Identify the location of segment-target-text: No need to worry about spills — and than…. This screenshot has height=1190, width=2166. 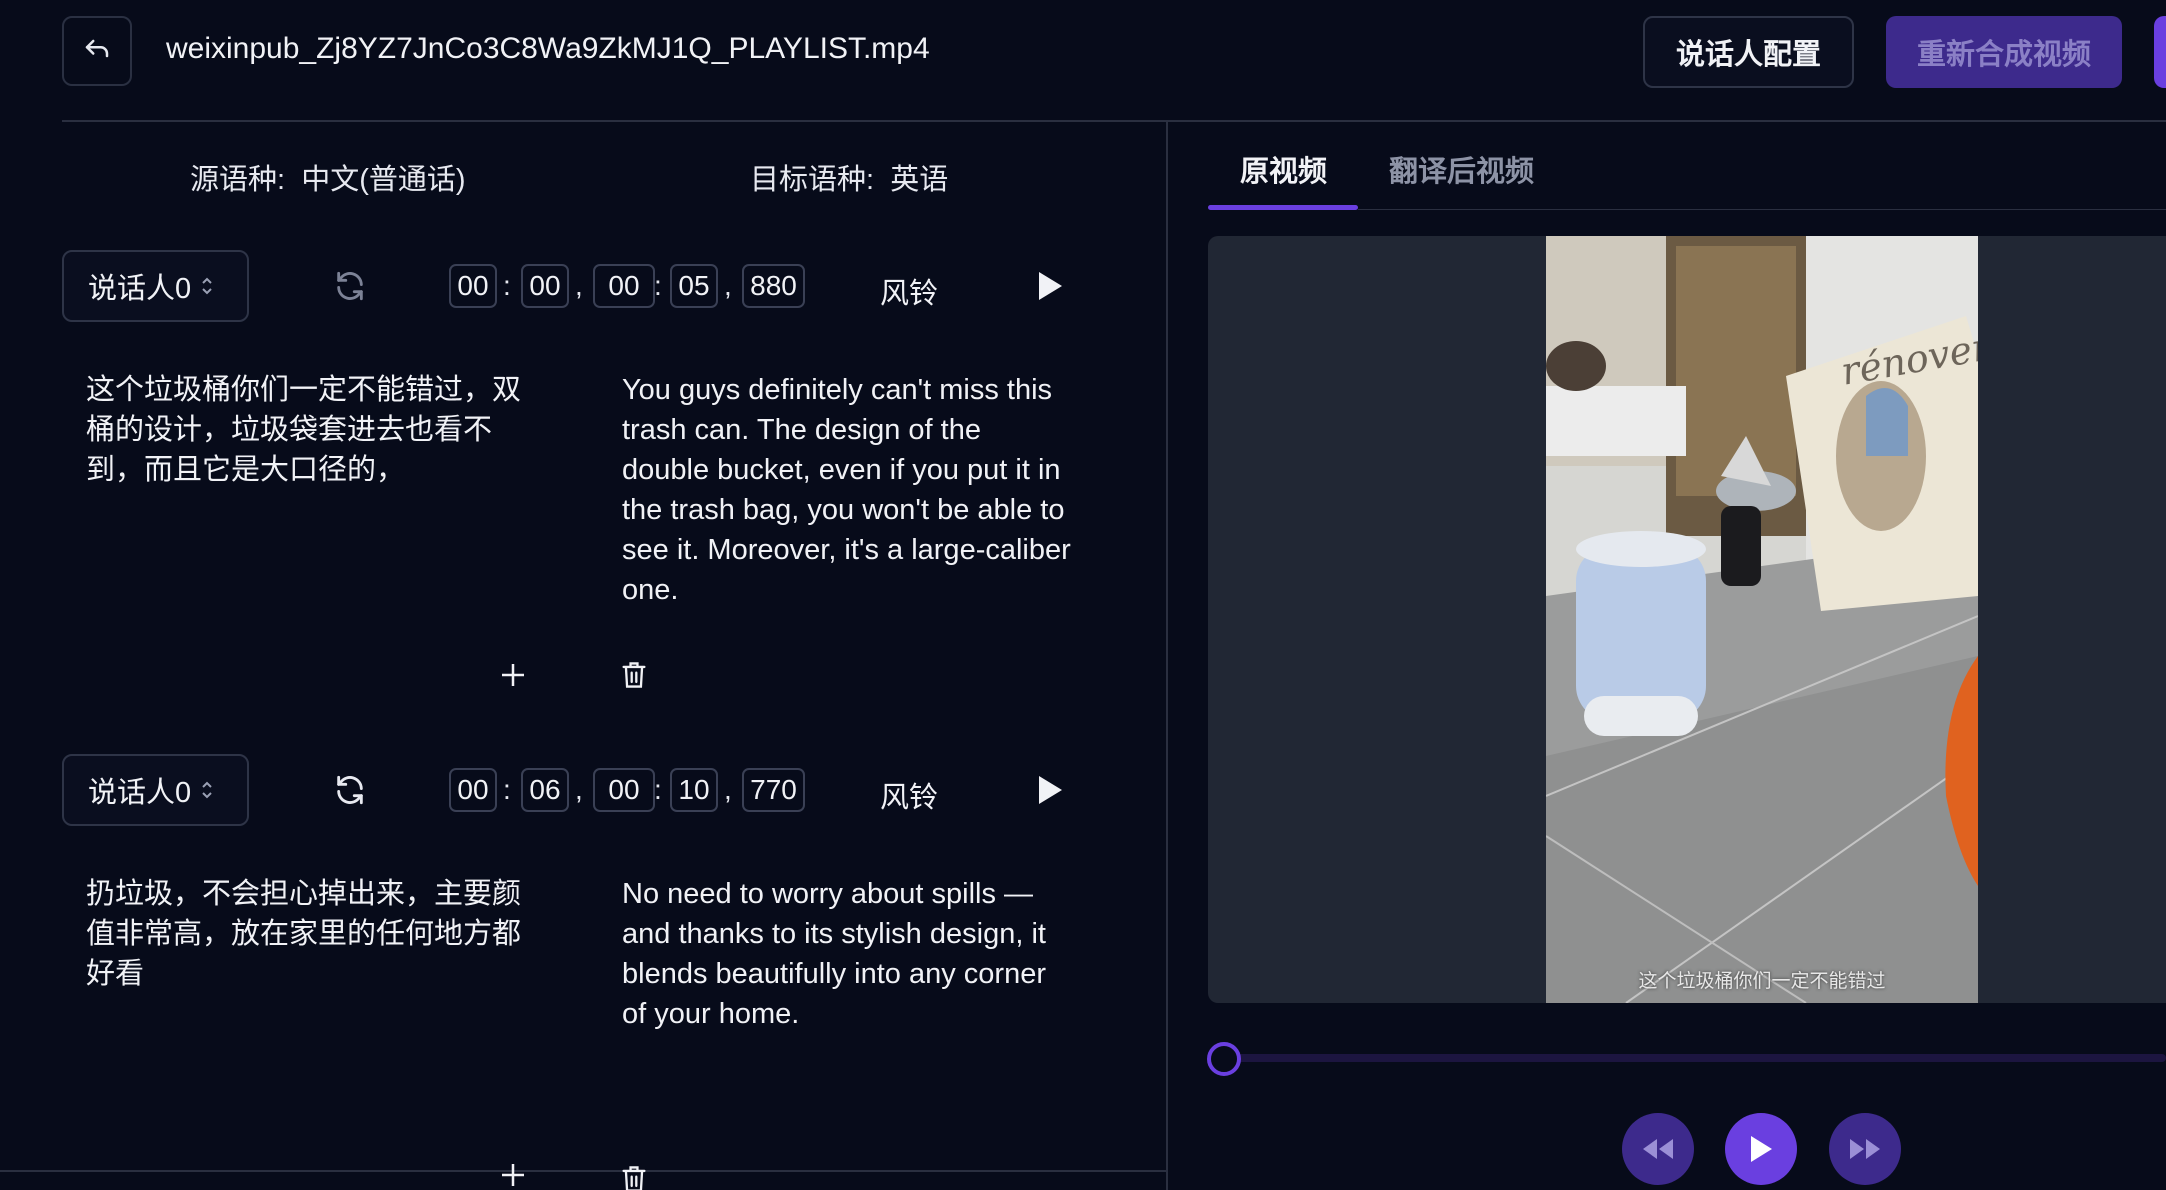
(847, 954).